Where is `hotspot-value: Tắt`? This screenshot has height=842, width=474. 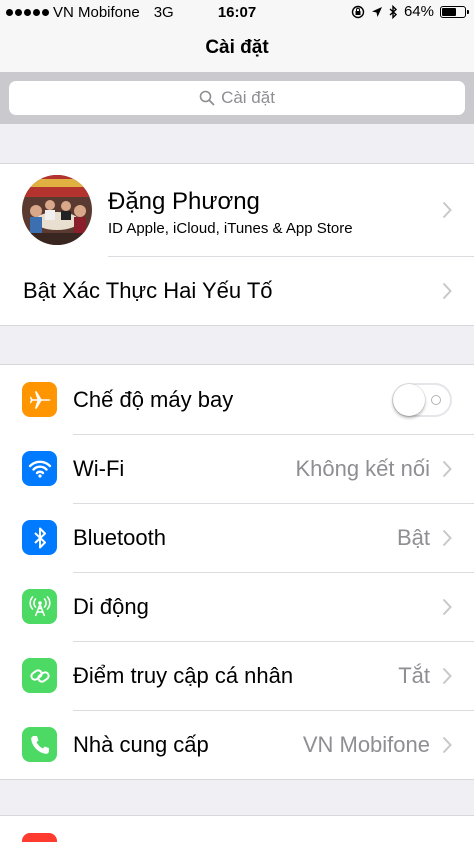
hotspot-value: Tắt is located at coordinates (414, 675).